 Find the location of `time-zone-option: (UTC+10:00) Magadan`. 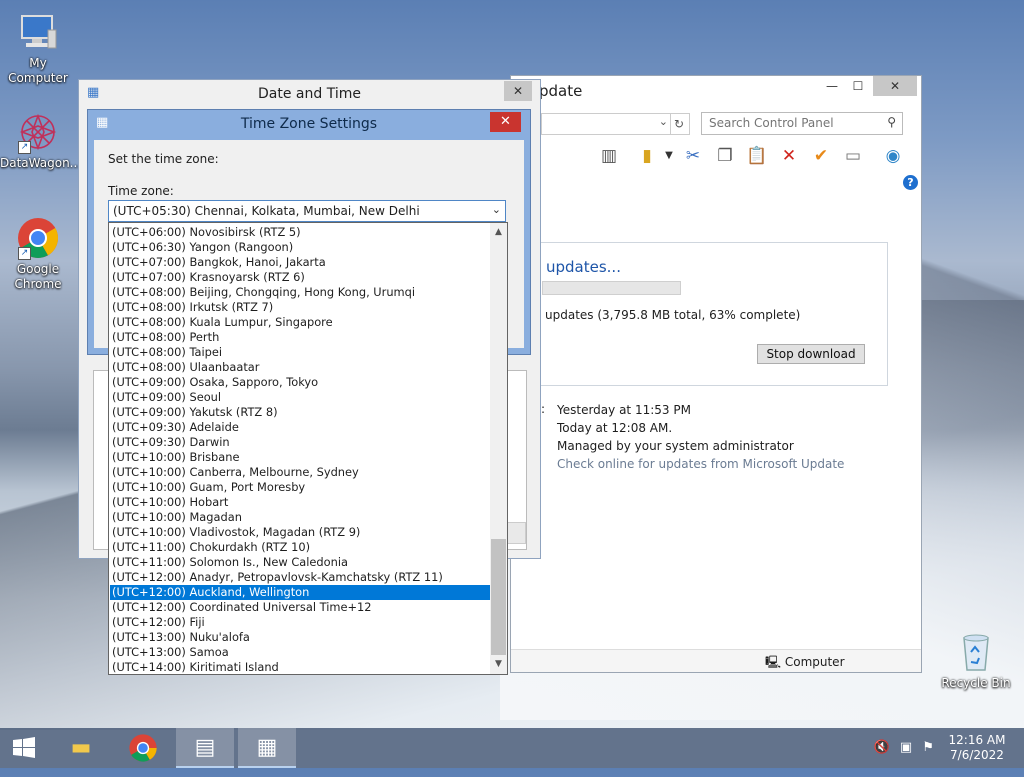

time-zone-option: (UTC+10:00) Magadan is located at coordinates (300, 517).